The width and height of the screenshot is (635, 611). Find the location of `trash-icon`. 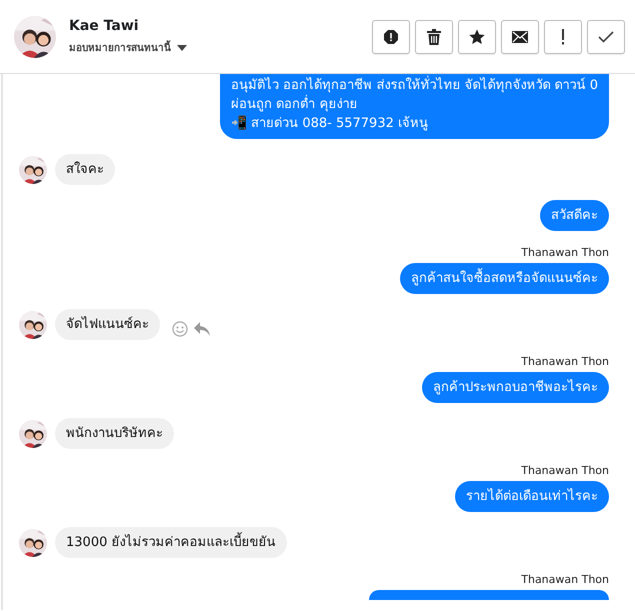

trash-icon is located at coordinates (434, 36).